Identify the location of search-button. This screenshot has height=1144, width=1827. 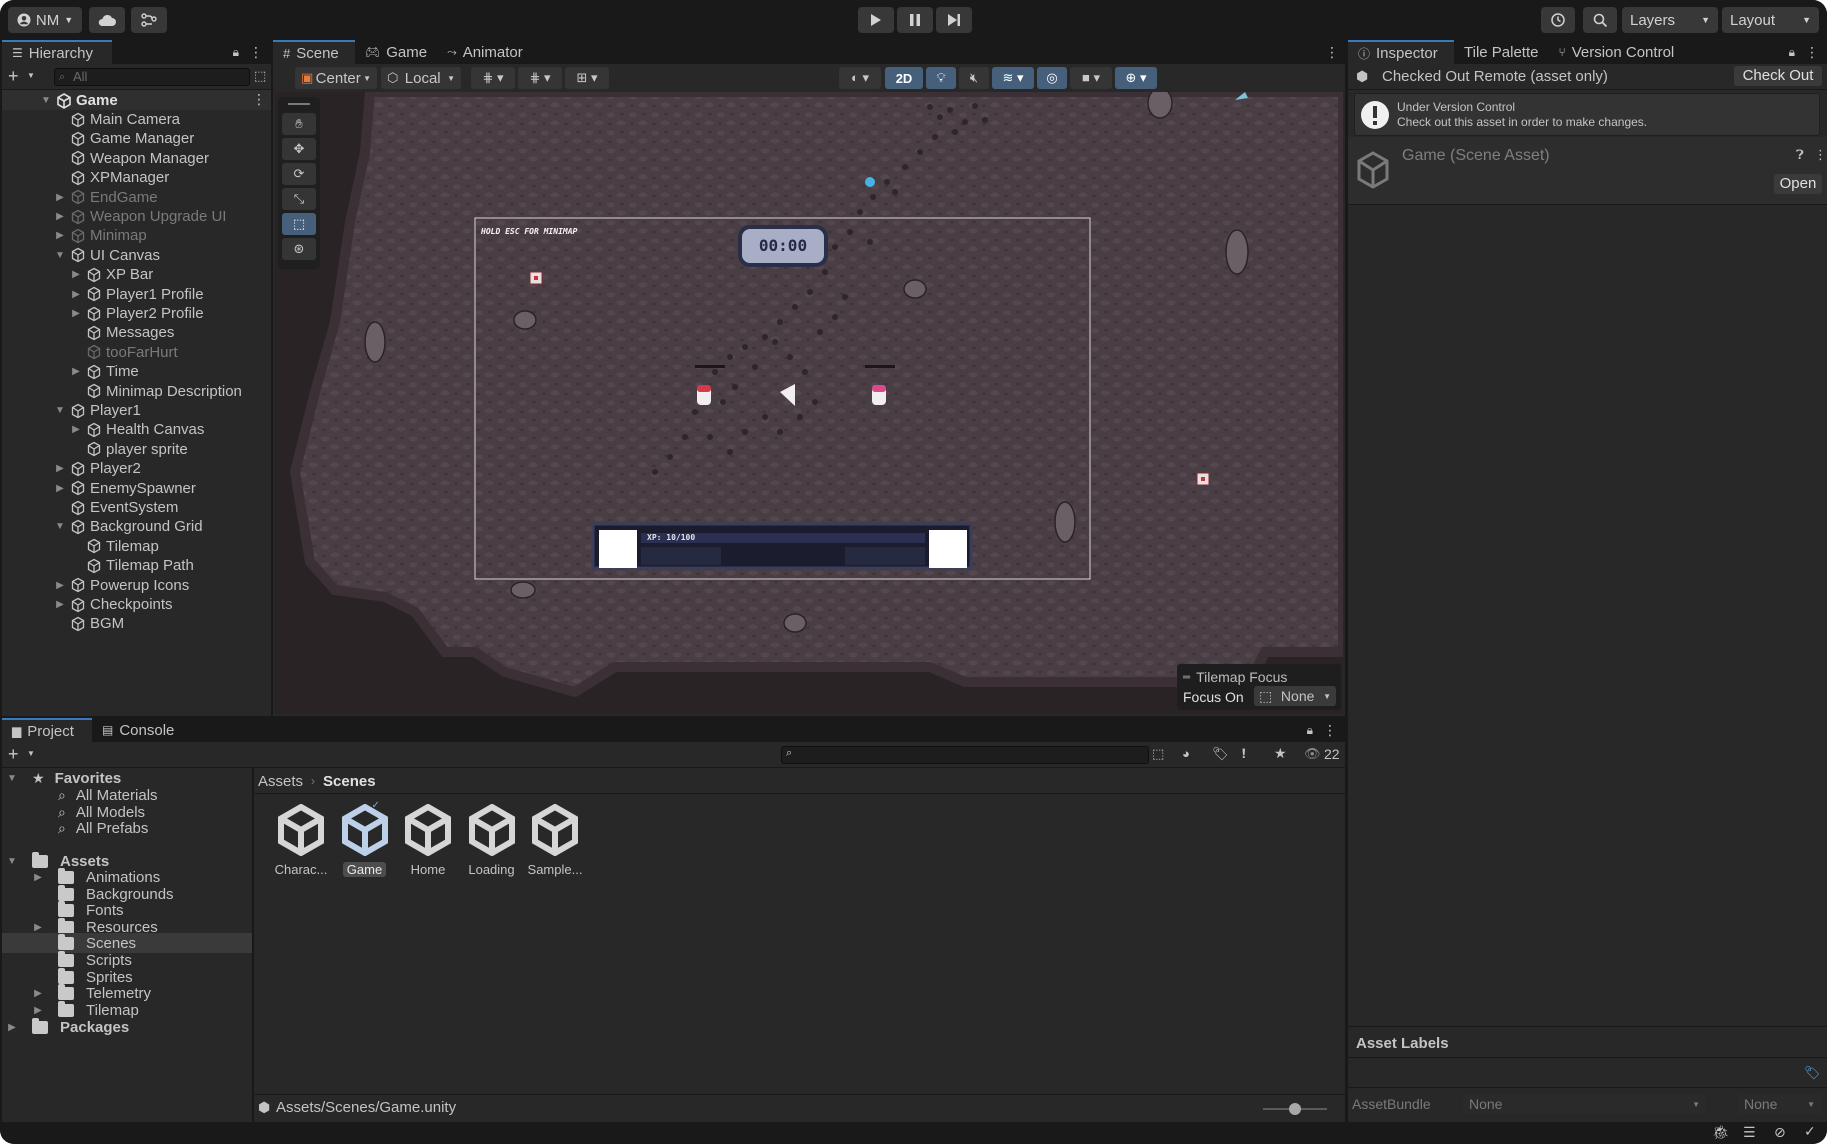
(1600, 20).